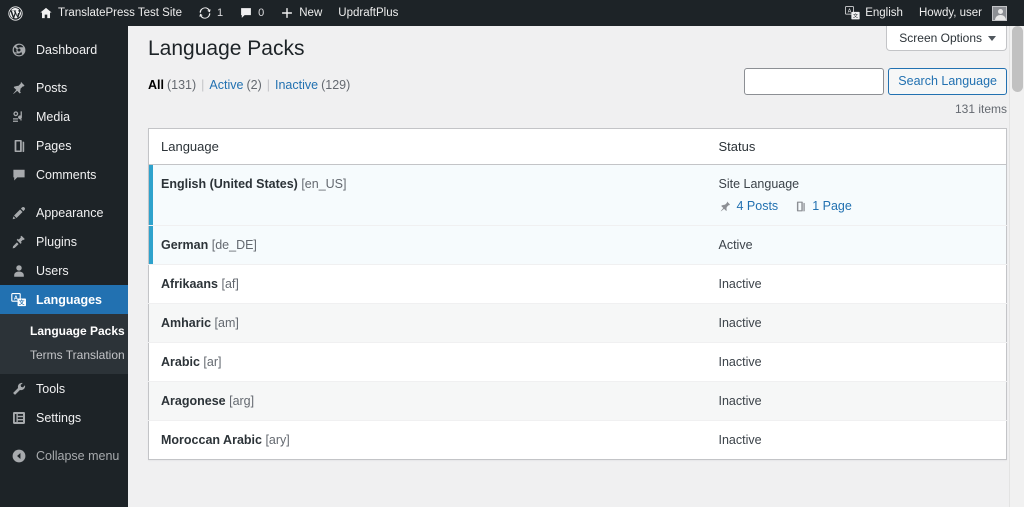 The width and height of the screenshot is (1024, 507). What do you see at coordinates (1016, 266) in the screenshot?
I see `page-scrollbar` at bounding box center [1016, 266].